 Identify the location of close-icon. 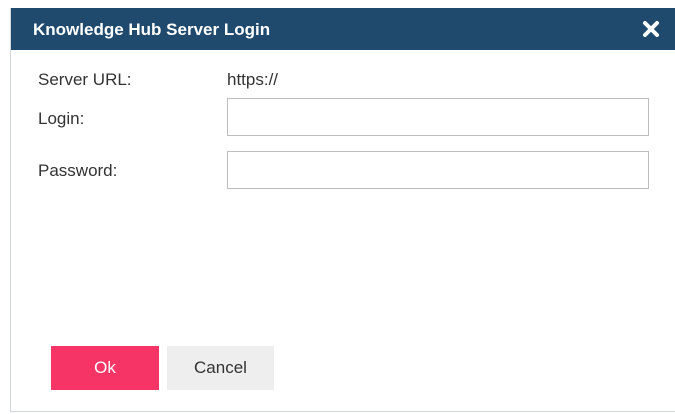
(651, 29).